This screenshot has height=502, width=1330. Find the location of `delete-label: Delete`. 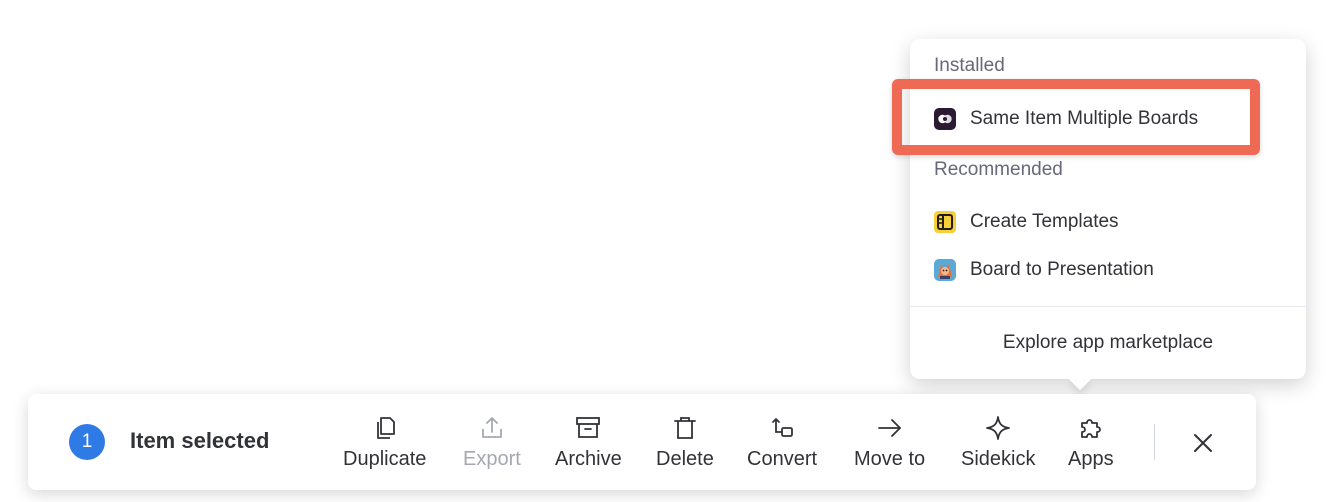

delete-label: Delete is located at coordinates (685, 459).